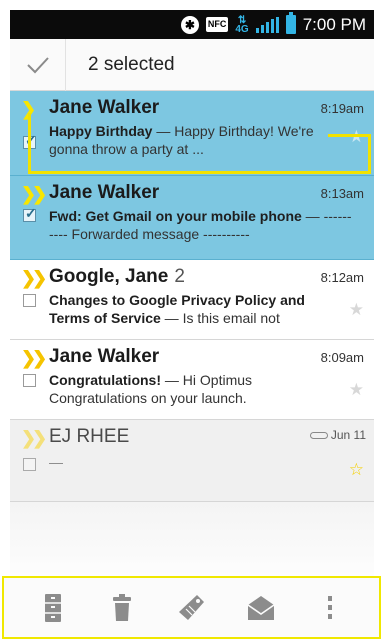 This screenshot has height=641, width=383. I want to click on email-time-with-attachment: Jun 11, so click(337, 435).